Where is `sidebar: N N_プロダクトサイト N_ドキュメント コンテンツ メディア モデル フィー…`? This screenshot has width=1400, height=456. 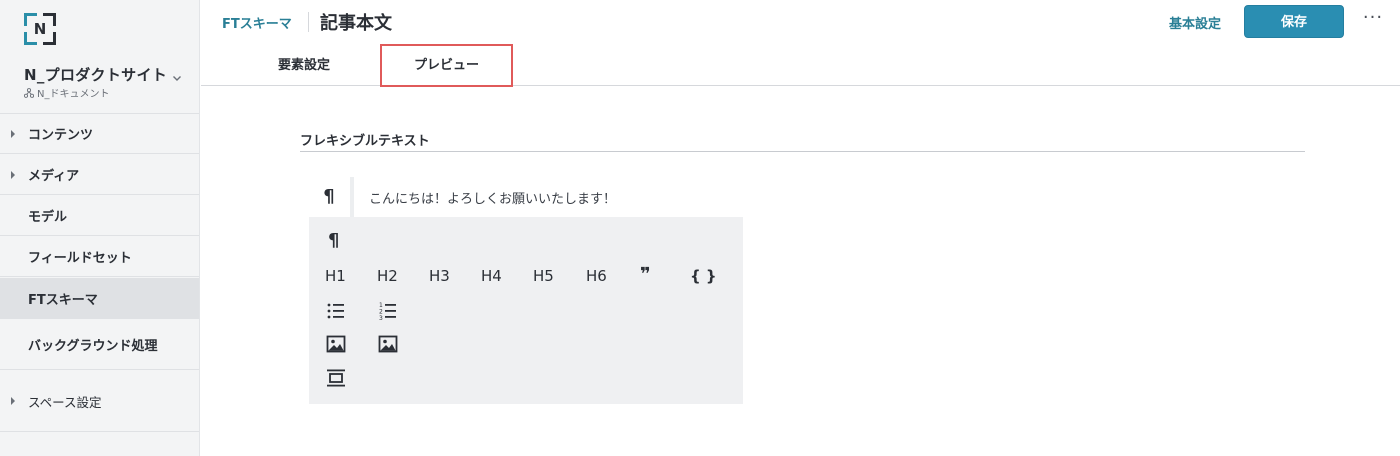 sidebar: N N_プロダクトサイト N_ドキュメント コンテンツ メディア モデル フィー… is located at coordinates (100, 228).